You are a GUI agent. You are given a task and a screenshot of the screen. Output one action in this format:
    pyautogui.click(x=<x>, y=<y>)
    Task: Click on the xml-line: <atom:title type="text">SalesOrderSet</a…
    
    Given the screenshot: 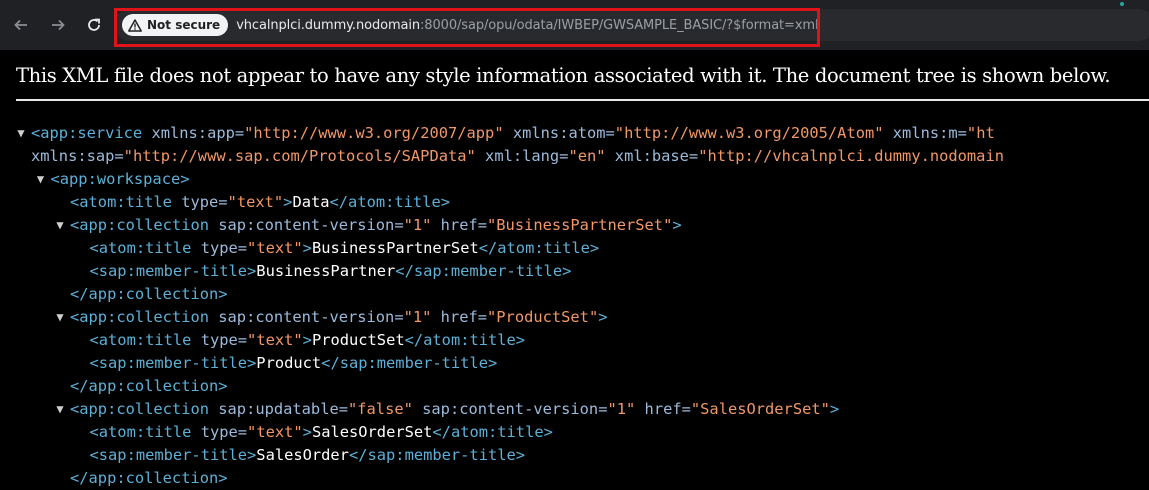 What is the action you would take?
    pyautogui.click(x=321, y=432)
    